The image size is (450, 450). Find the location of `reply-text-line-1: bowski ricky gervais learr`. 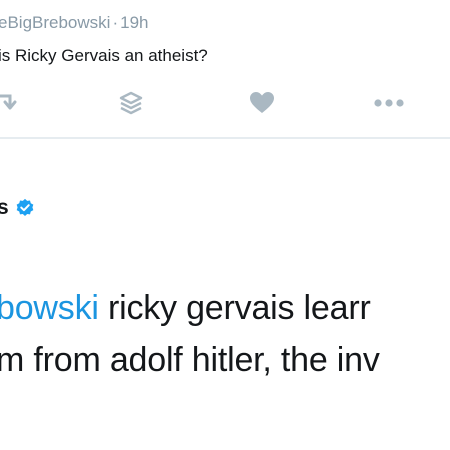

reply-text-line-1: bowski ricky gervais learr is located at coordinates (185, 308).